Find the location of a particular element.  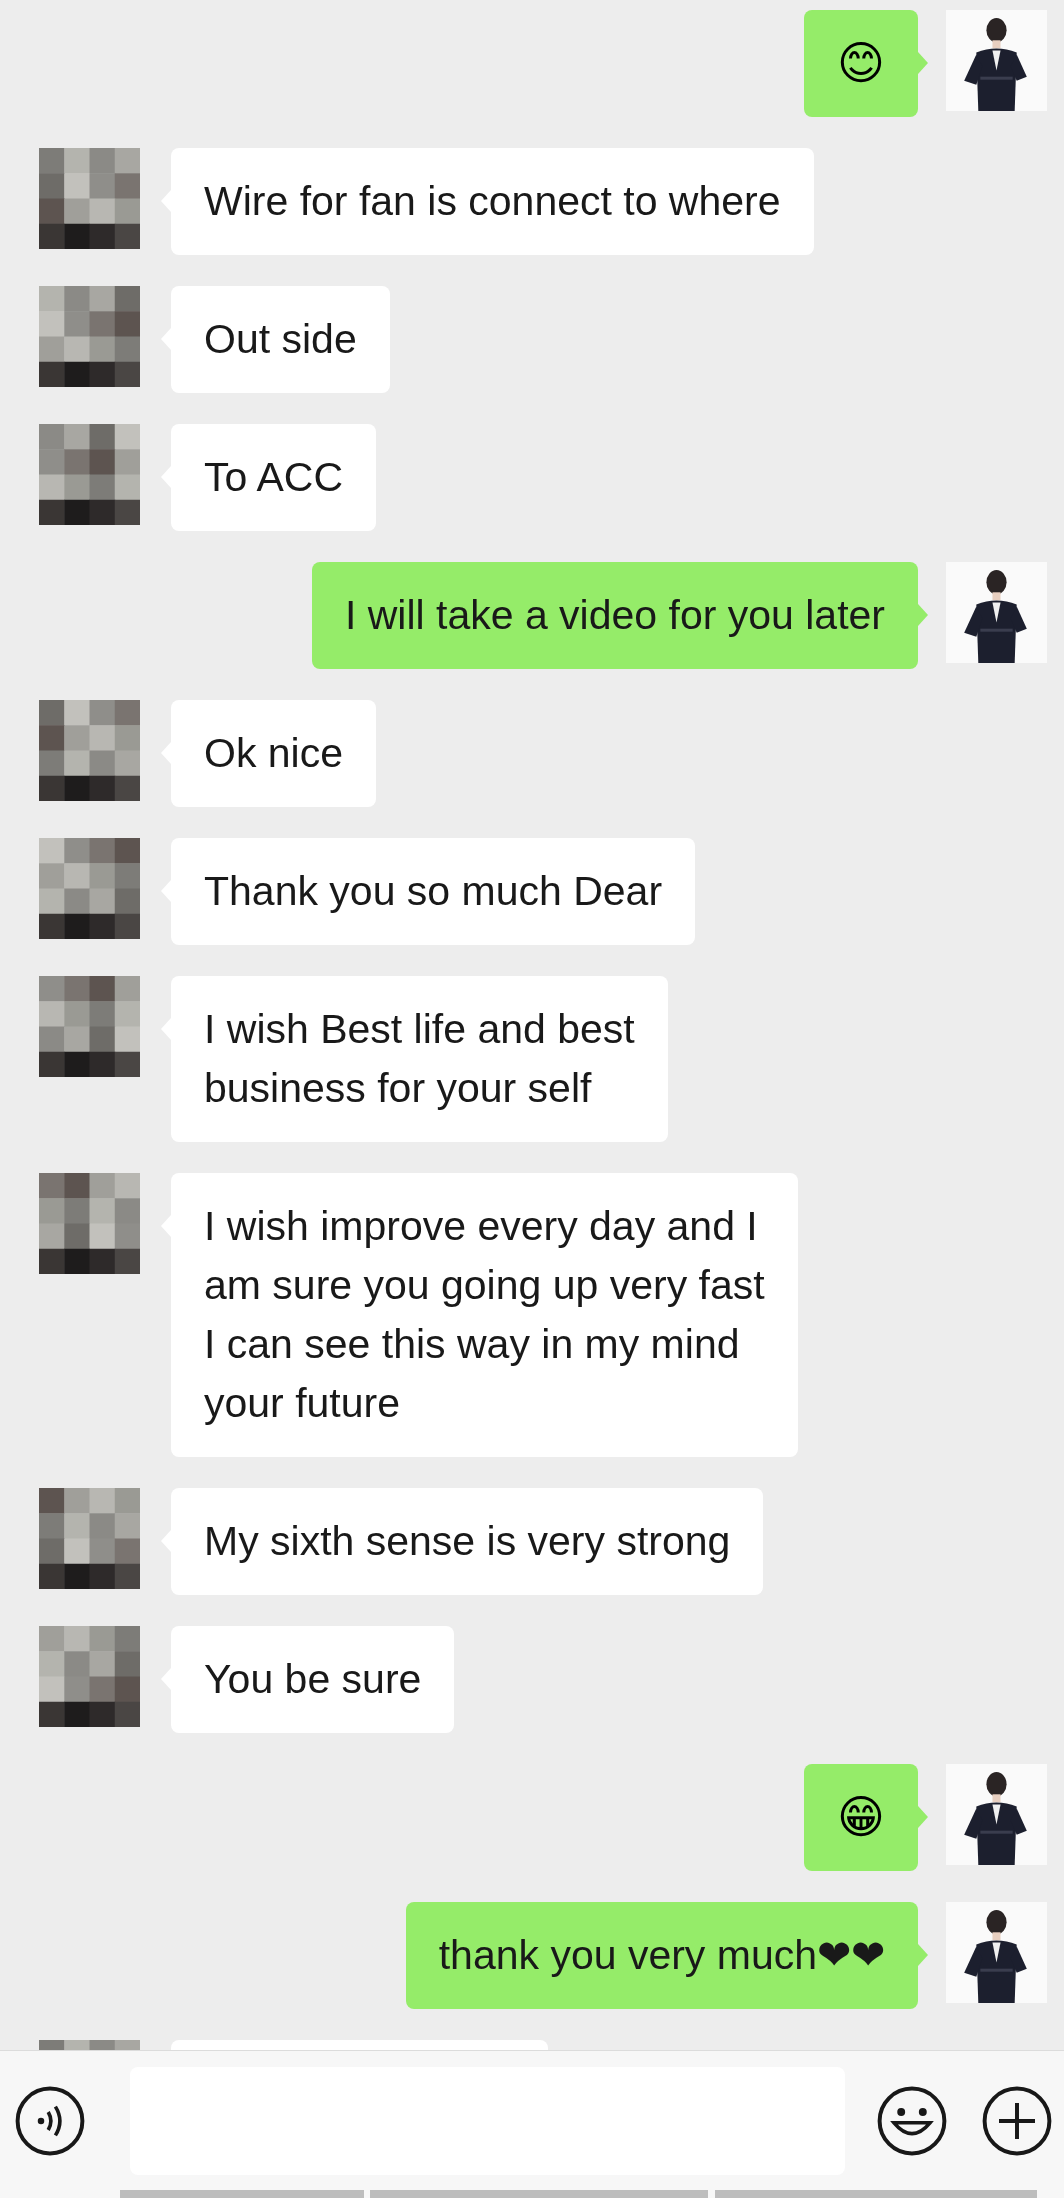

message-bubble: Out side is located at coordinates (280, 339).